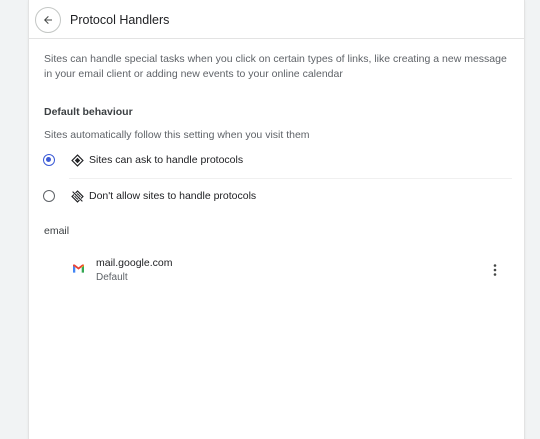 The image size is (540, 439). Describe the element at coordinates (77, 196) in the screenshot. I see `protocol-handler-off-icon` at that location.